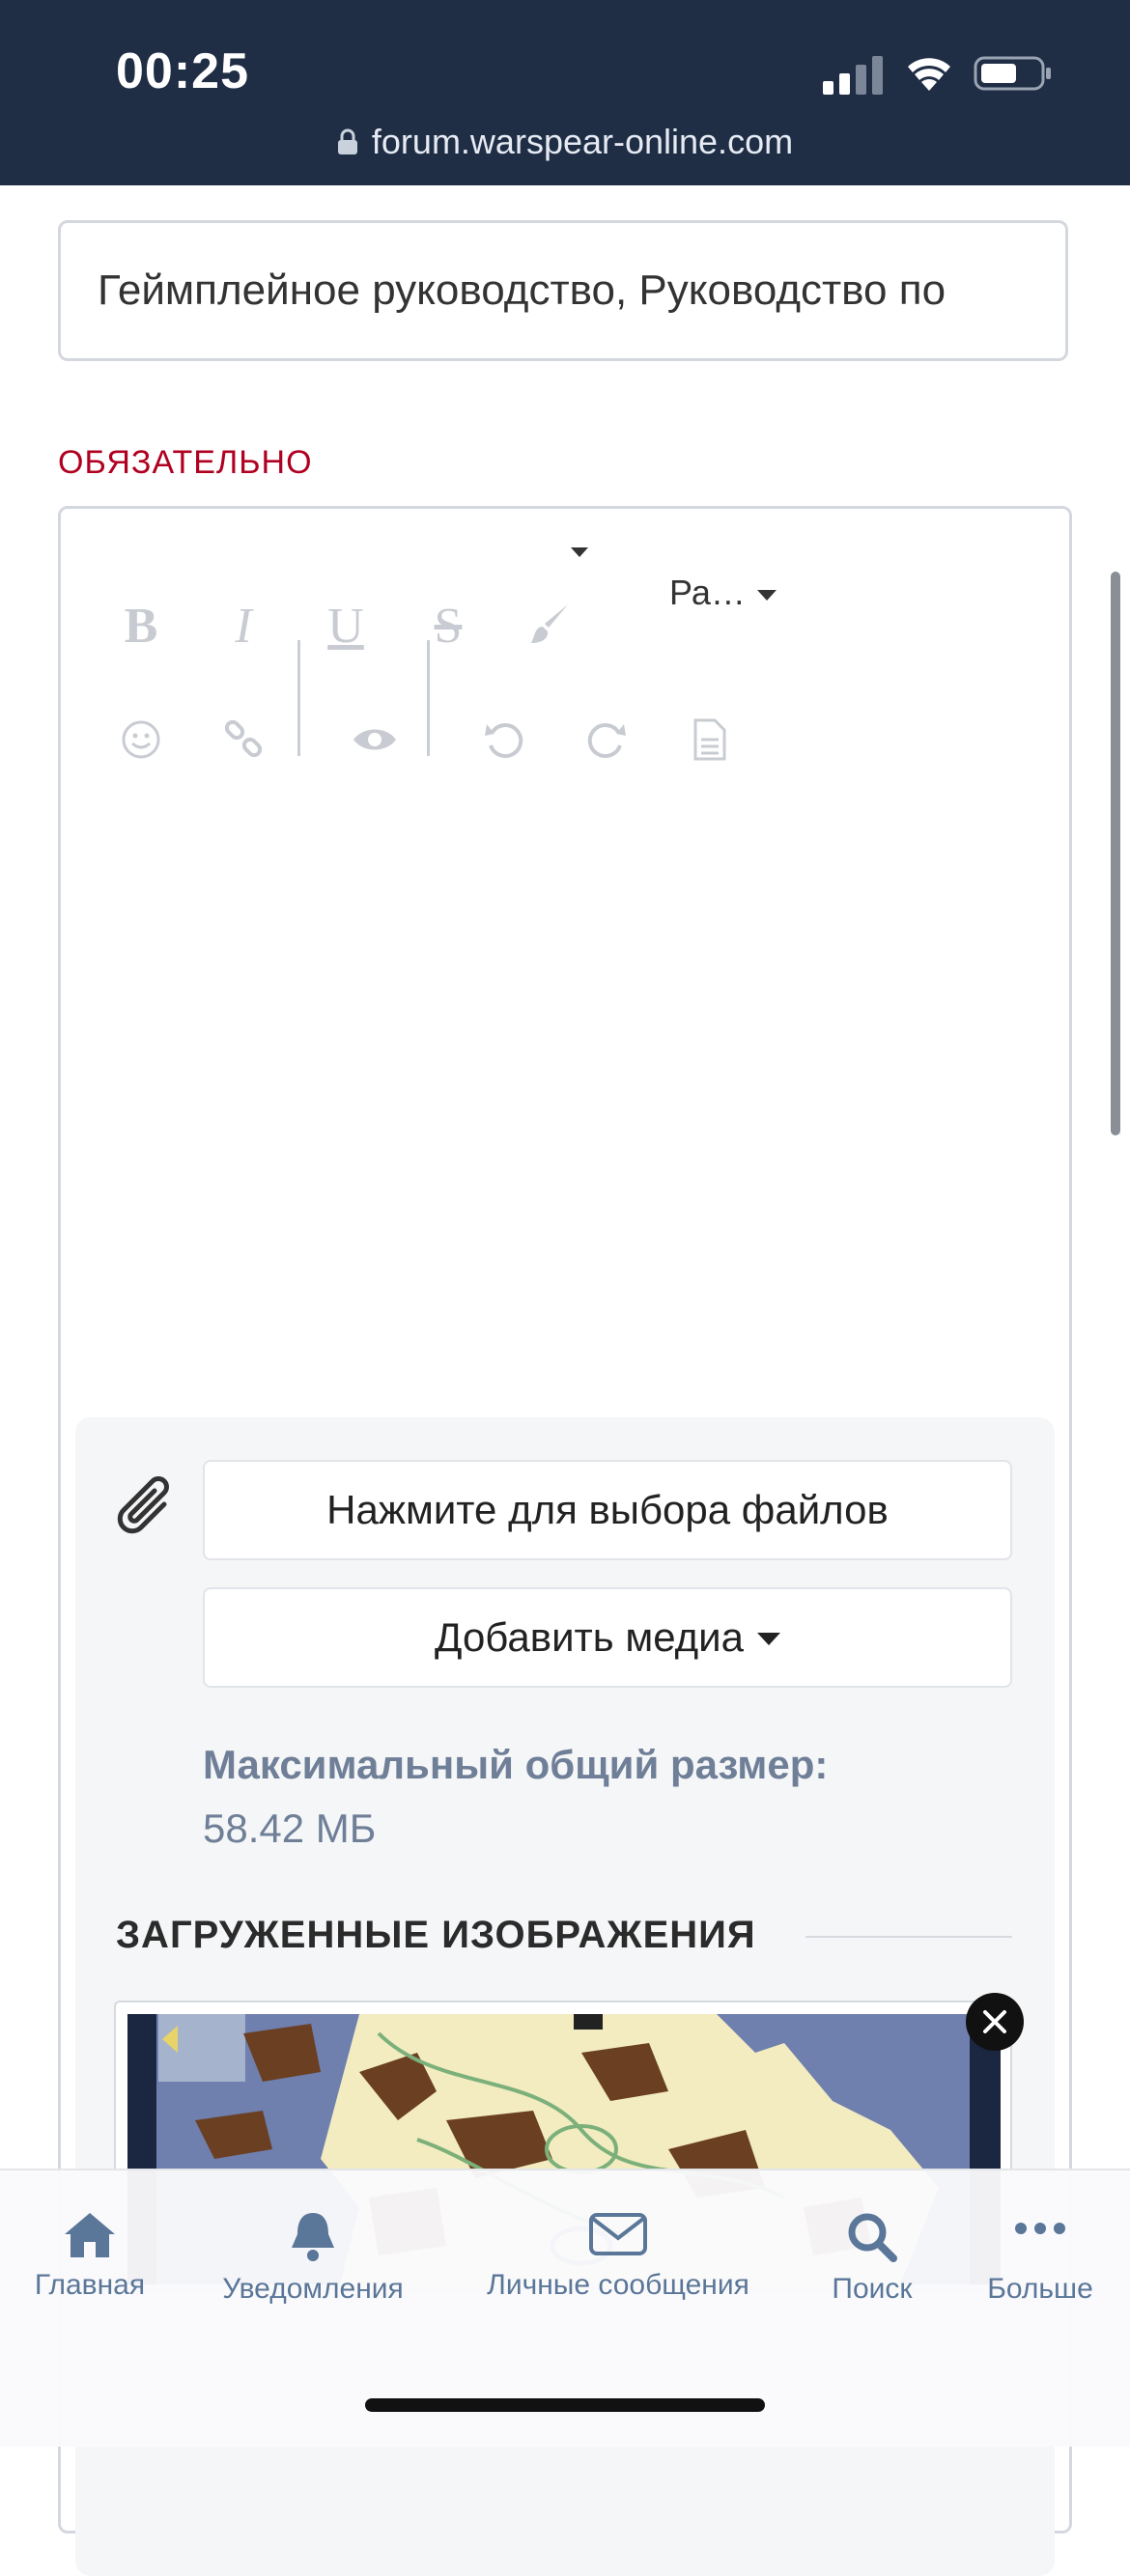  I want to click on more-icon, so click(1040, 2228).